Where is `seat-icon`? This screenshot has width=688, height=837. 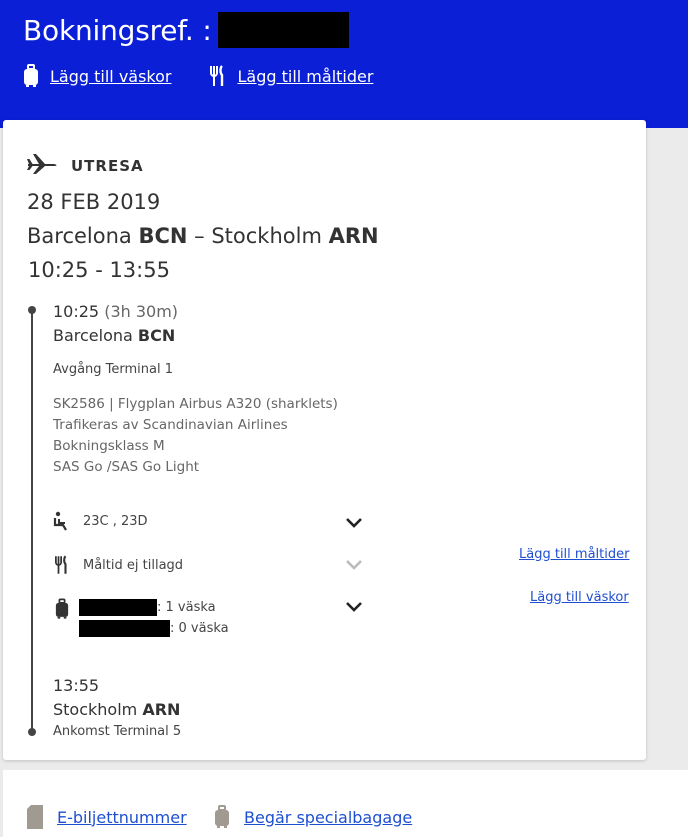
seat-icon is located at coordinates (62, 521).